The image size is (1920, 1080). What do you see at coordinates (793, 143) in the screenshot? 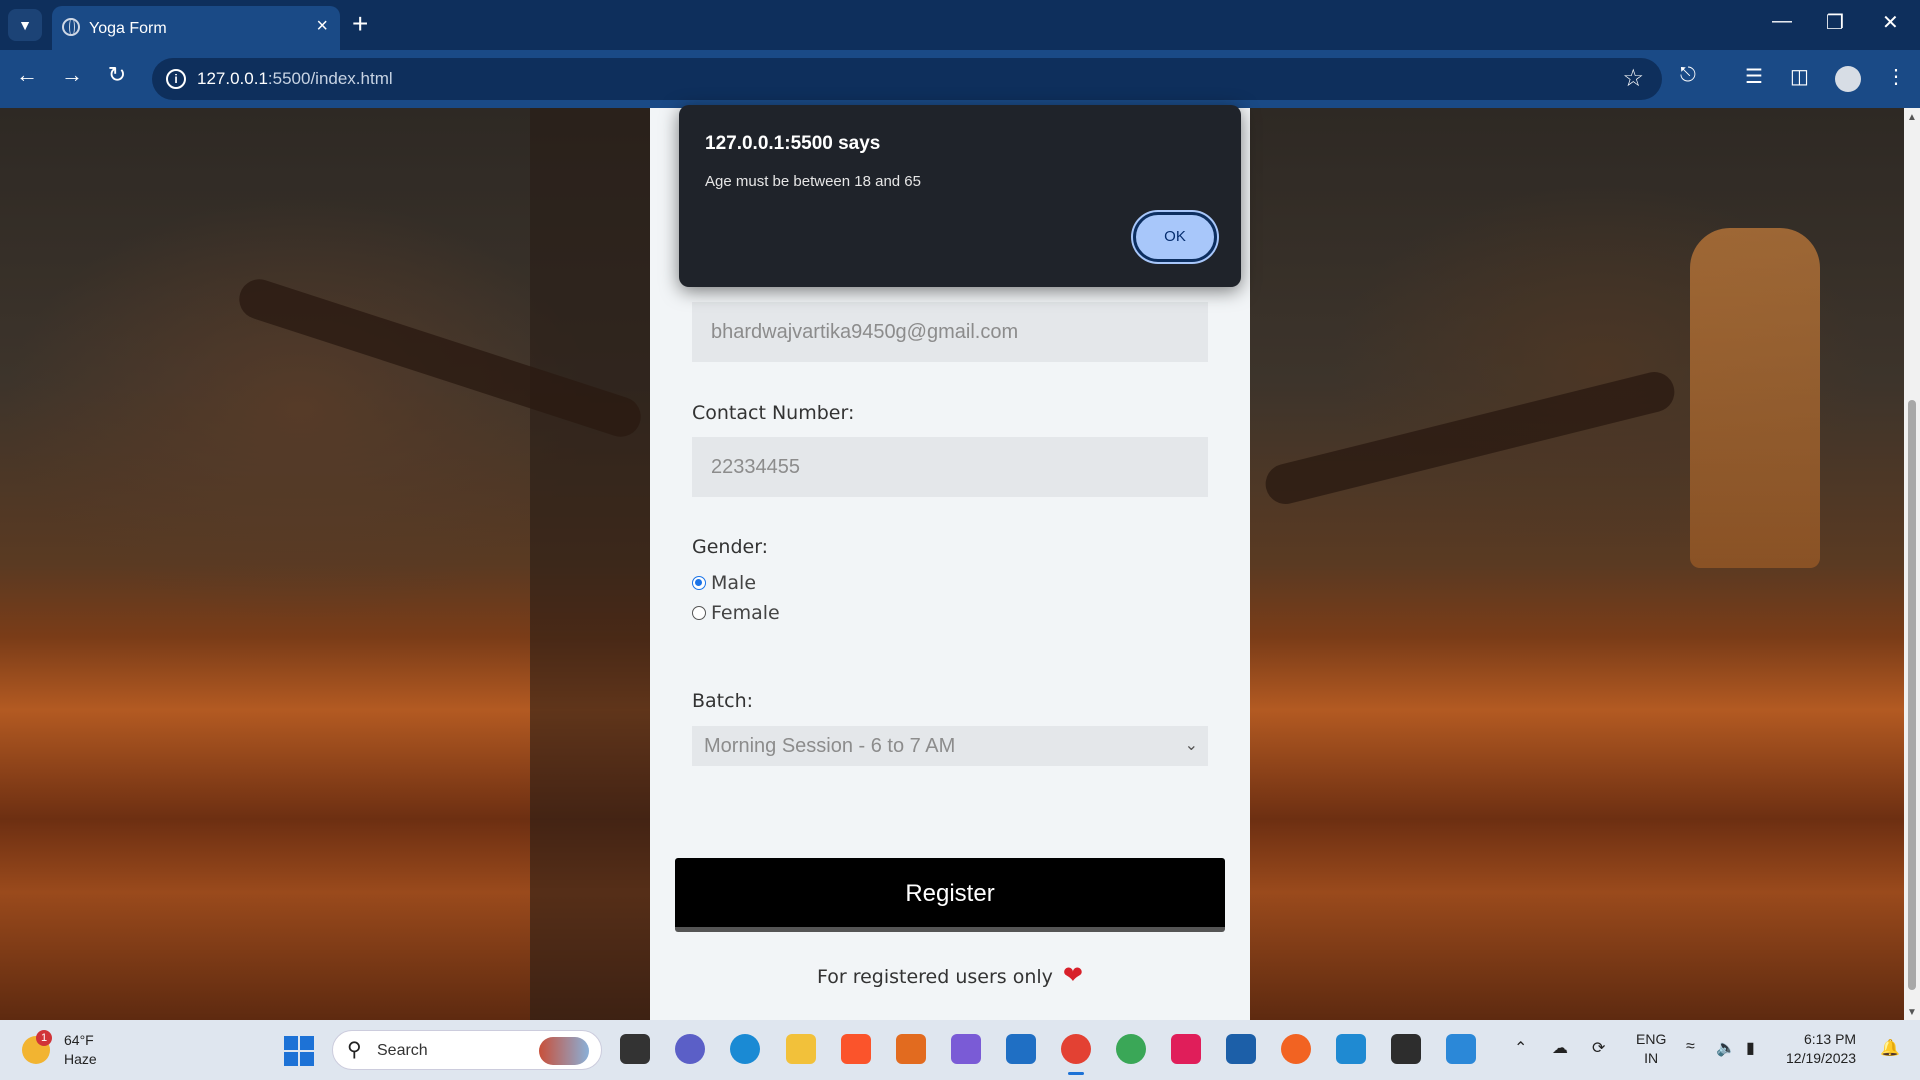
I see `dialog-title: 127.0.0.1:5500 says` at bounding box center [793, 143].